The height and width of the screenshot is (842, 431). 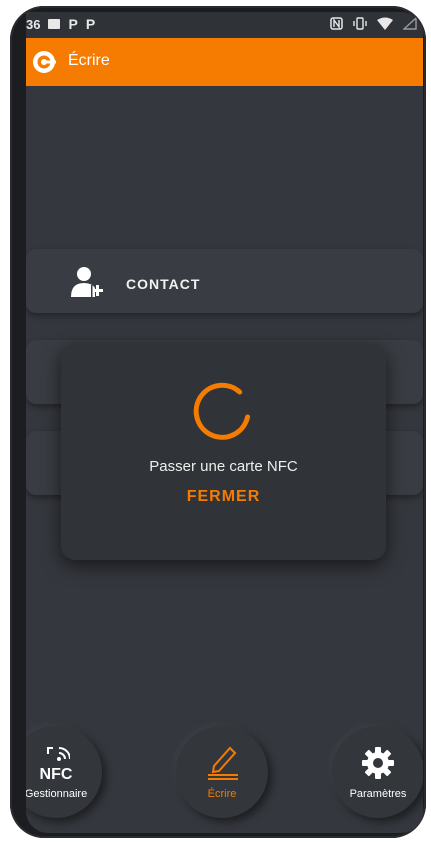 I want to click on nfc-signal-icon, so click(x=58, y=754).